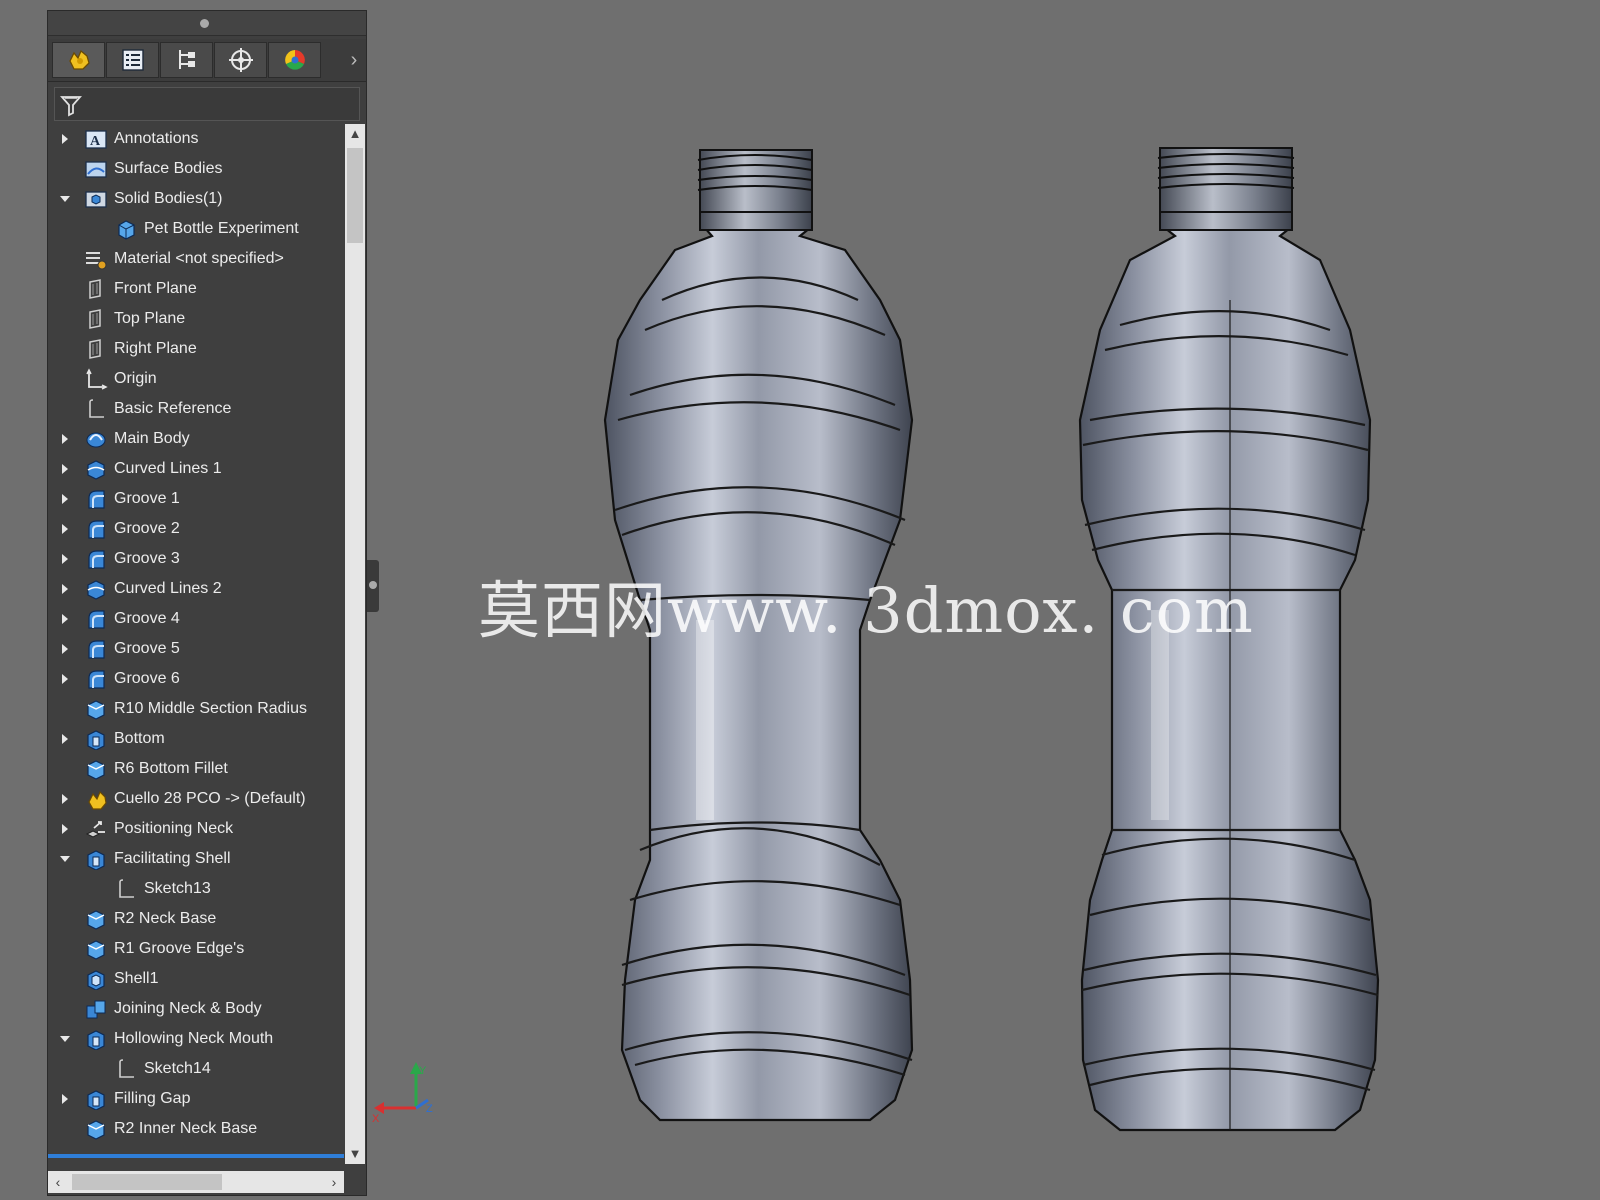  Describe the element at coordinates (147, 498) in the screenshot. I see `tree-item-label: Groove 1` at that location.